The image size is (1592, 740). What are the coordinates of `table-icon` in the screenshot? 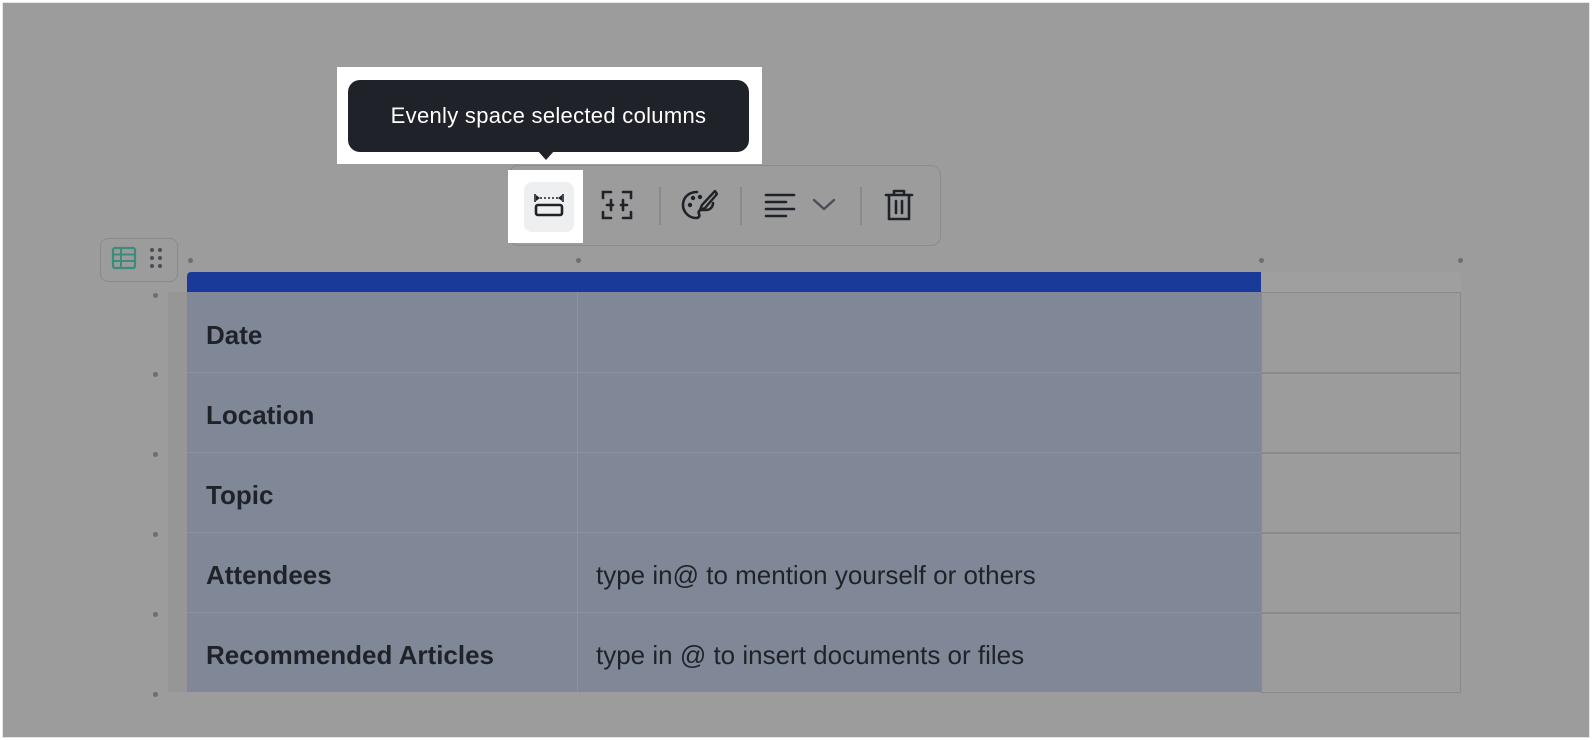 It's located at (124, 260).